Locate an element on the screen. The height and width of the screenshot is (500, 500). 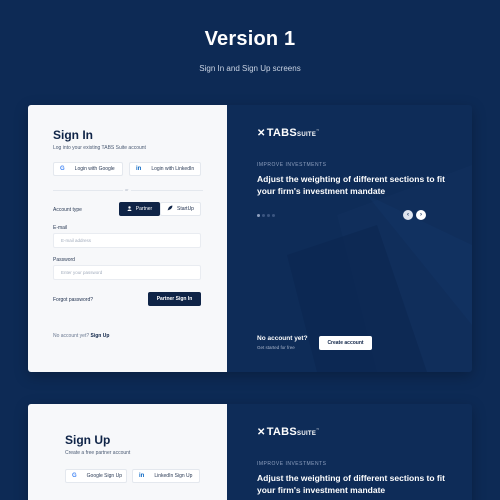
partner-signin-button: Partner Sign In is located at coordinates (174, 299).